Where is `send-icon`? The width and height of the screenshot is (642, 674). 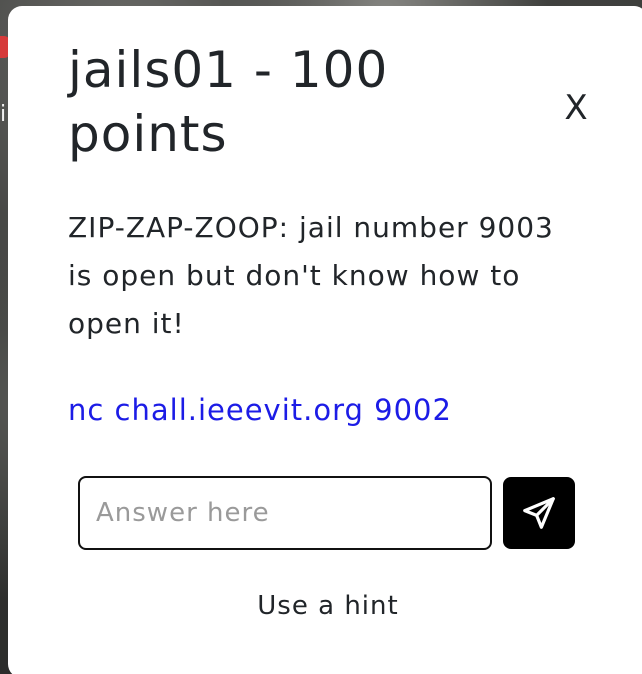 send-icon is located at coordinates (539, 513).